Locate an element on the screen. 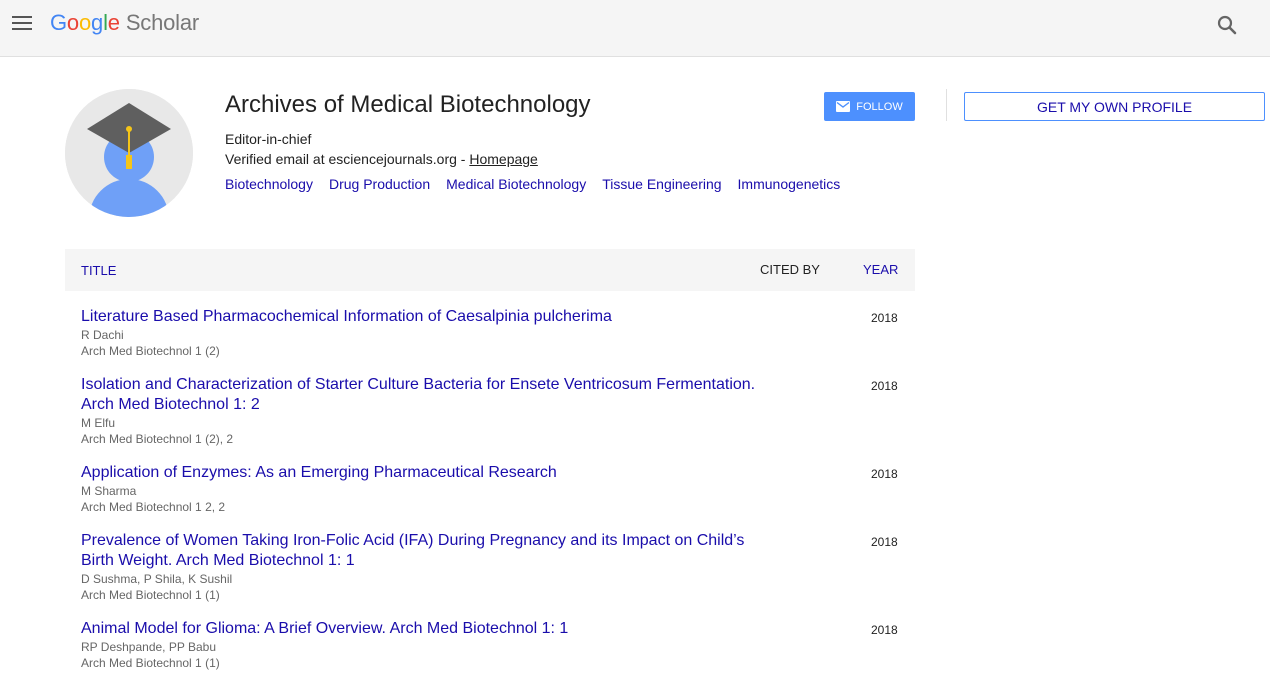 The width and height of the screenshot is (1270, 682). cited-by-header: CITED BY is located at coordinates (790, 269).